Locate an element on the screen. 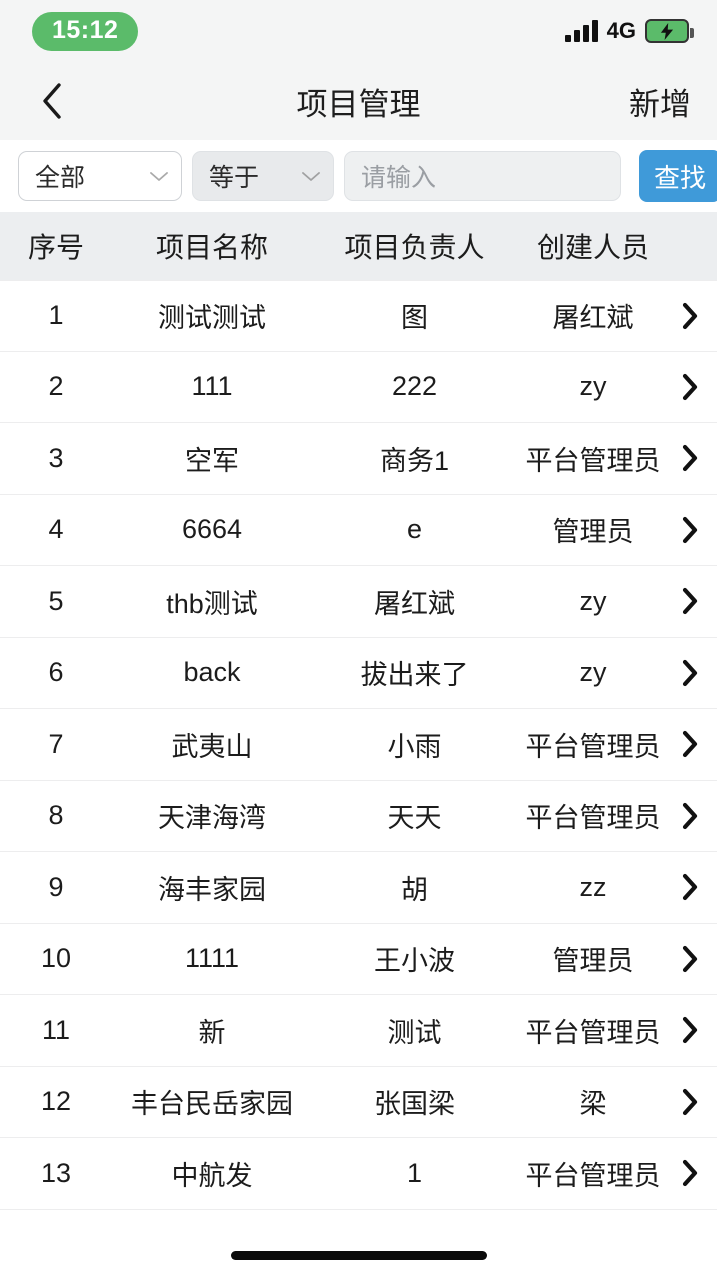 This screenshot has height=1277, width=717. cell-owner: 张国梁 is located at coordinates (414, 1104).